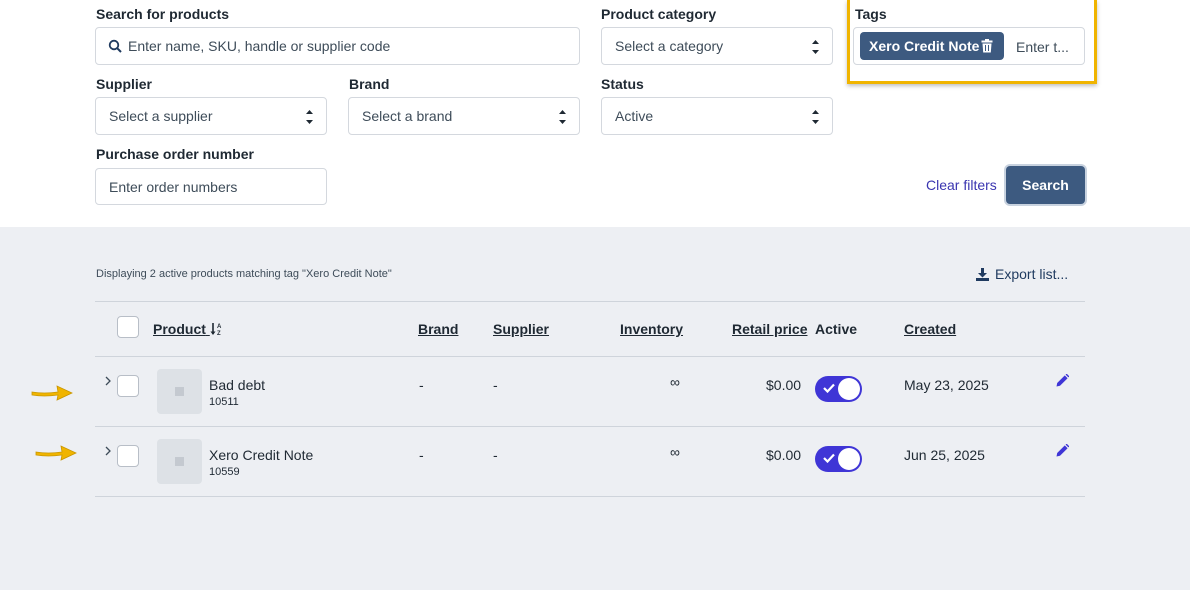  Describe the element at coordinates (219, 327) in the screenshot. I see `svg-text: A` at that location.